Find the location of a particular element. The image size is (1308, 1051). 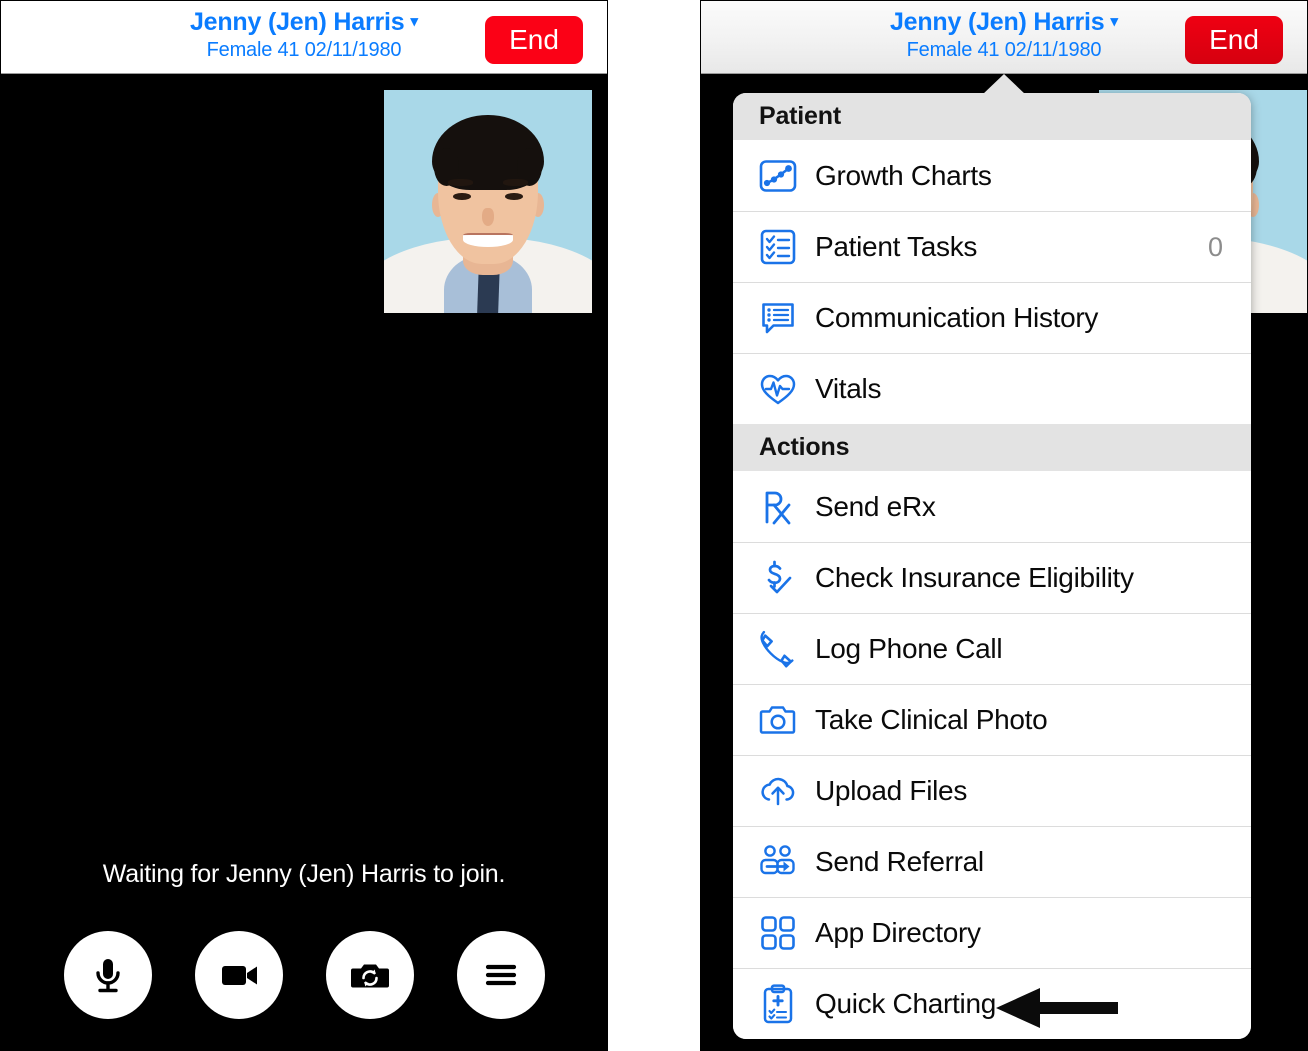

camera-button is located at coordinates (238, 975).